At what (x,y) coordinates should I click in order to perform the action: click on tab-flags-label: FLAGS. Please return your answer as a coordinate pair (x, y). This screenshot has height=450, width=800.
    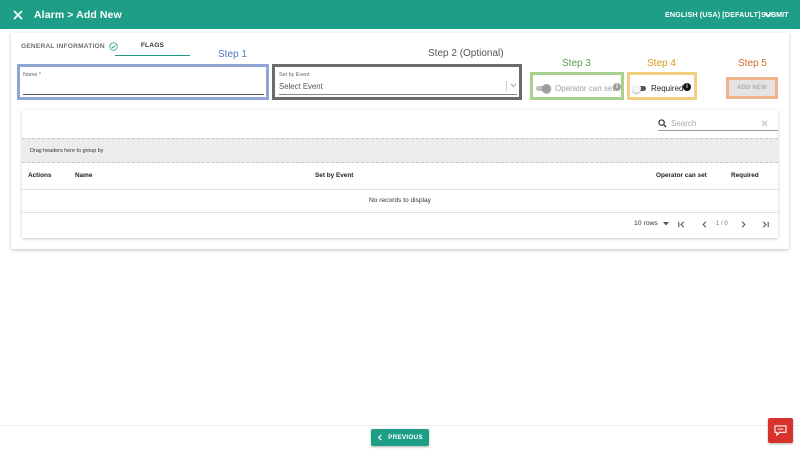
    Looking at the image, I should click on (152, 45).